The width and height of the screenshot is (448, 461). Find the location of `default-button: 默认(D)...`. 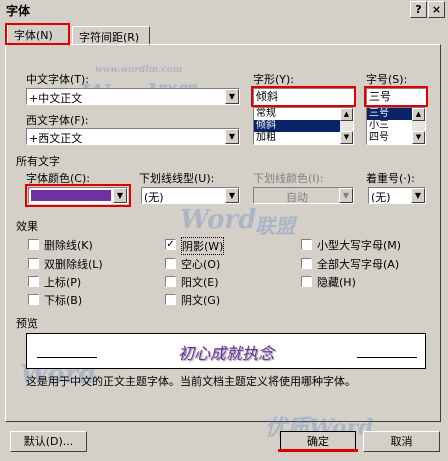

default-button: 默认(D)... is located at coordinates (48, 441).